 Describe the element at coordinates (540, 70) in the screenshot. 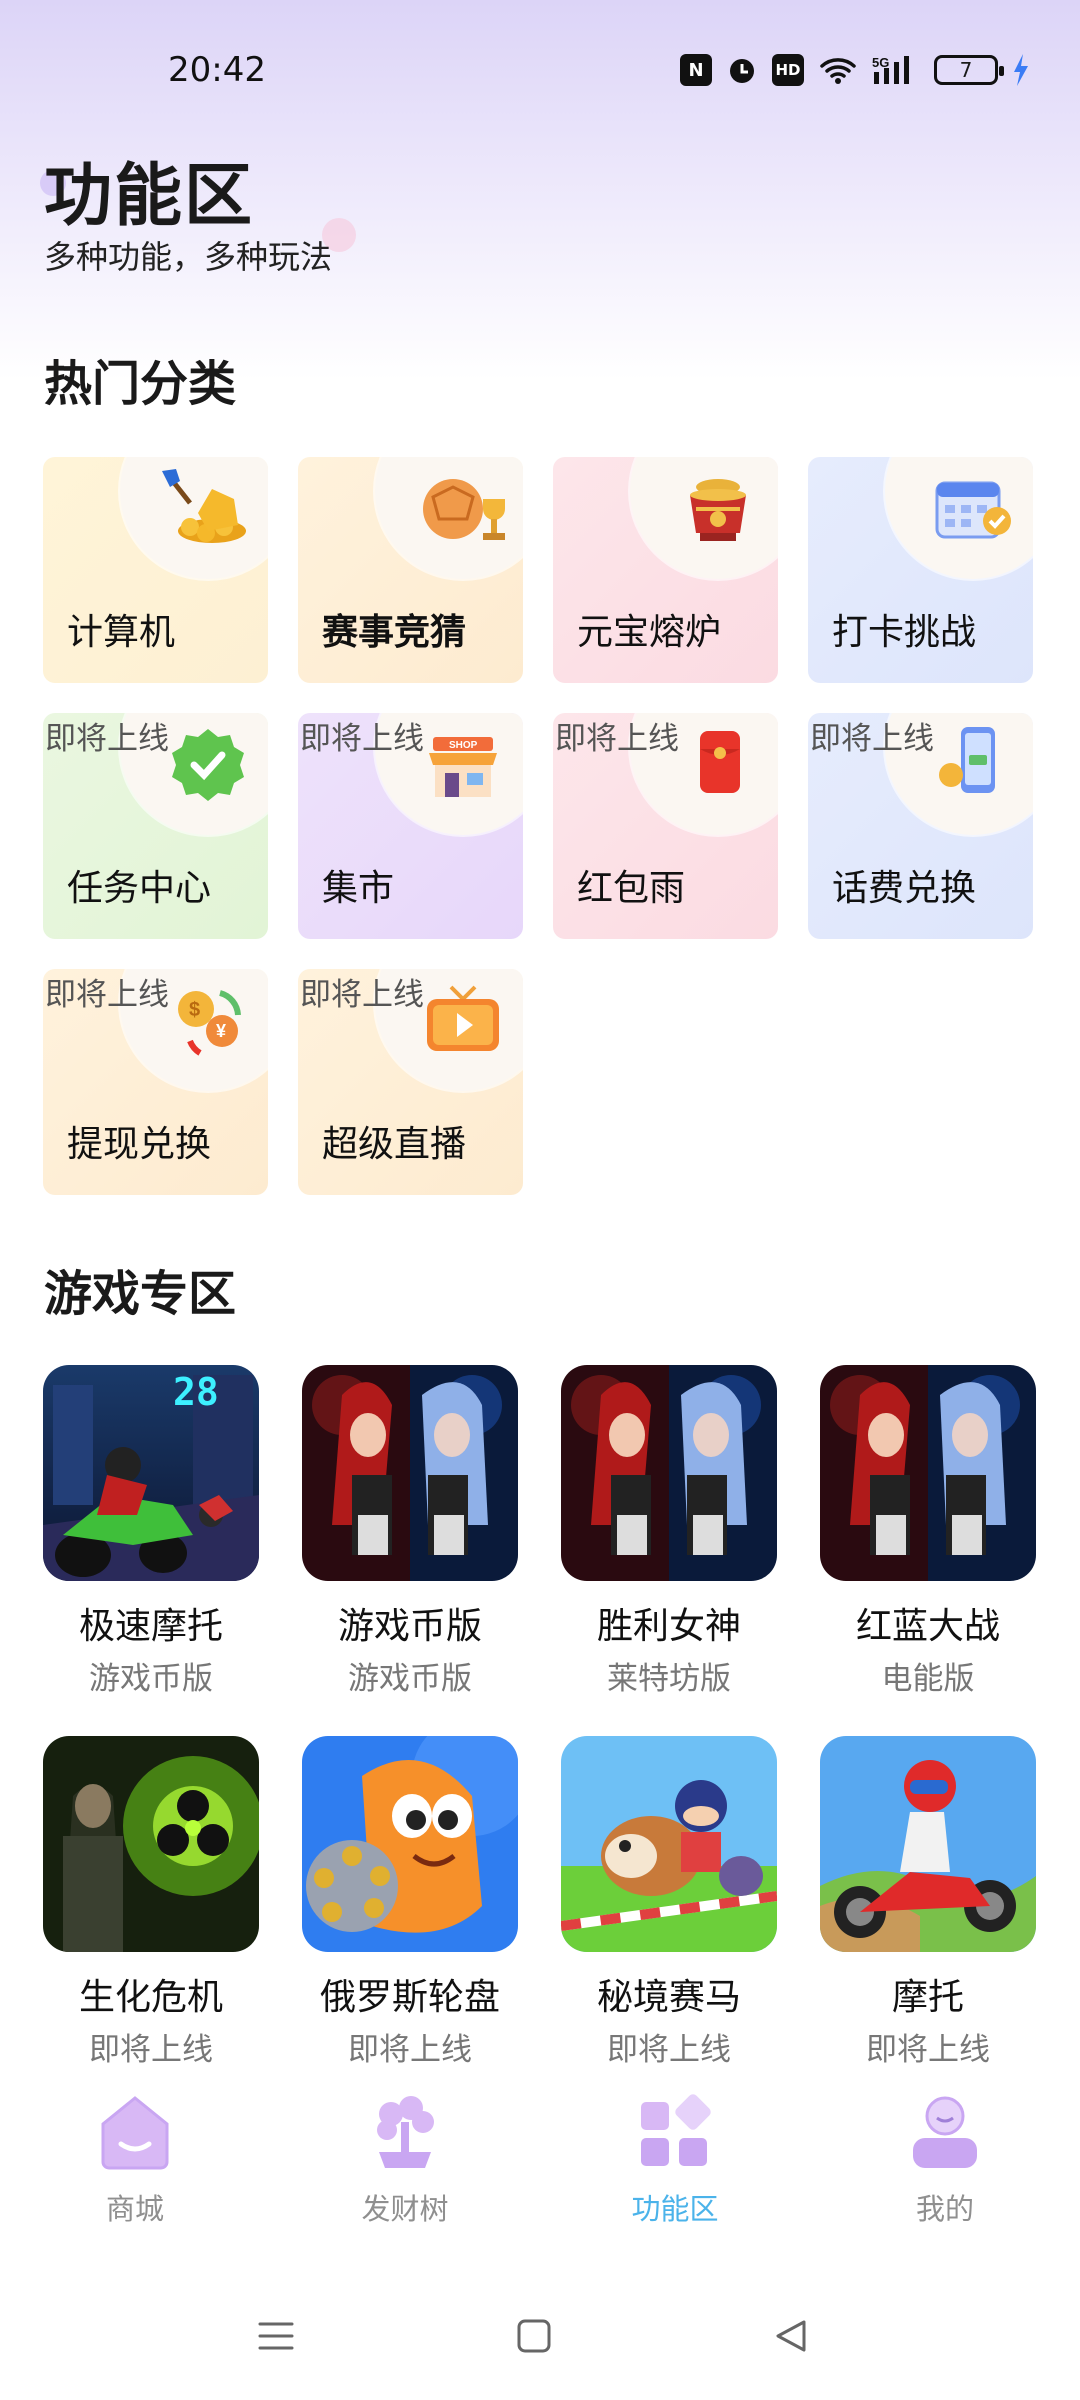

I see `status-bar: 20:42 N HD 5G 7` at that location.